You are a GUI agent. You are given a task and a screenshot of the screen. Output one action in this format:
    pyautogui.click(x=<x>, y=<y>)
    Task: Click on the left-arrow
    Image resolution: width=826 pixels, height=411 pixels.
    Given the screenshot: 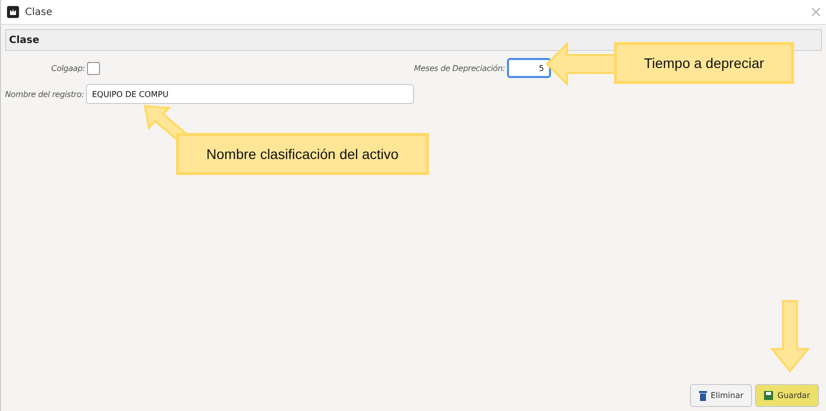 What is the action you would take?
    pyautogui.click(x=581, y=64)
    